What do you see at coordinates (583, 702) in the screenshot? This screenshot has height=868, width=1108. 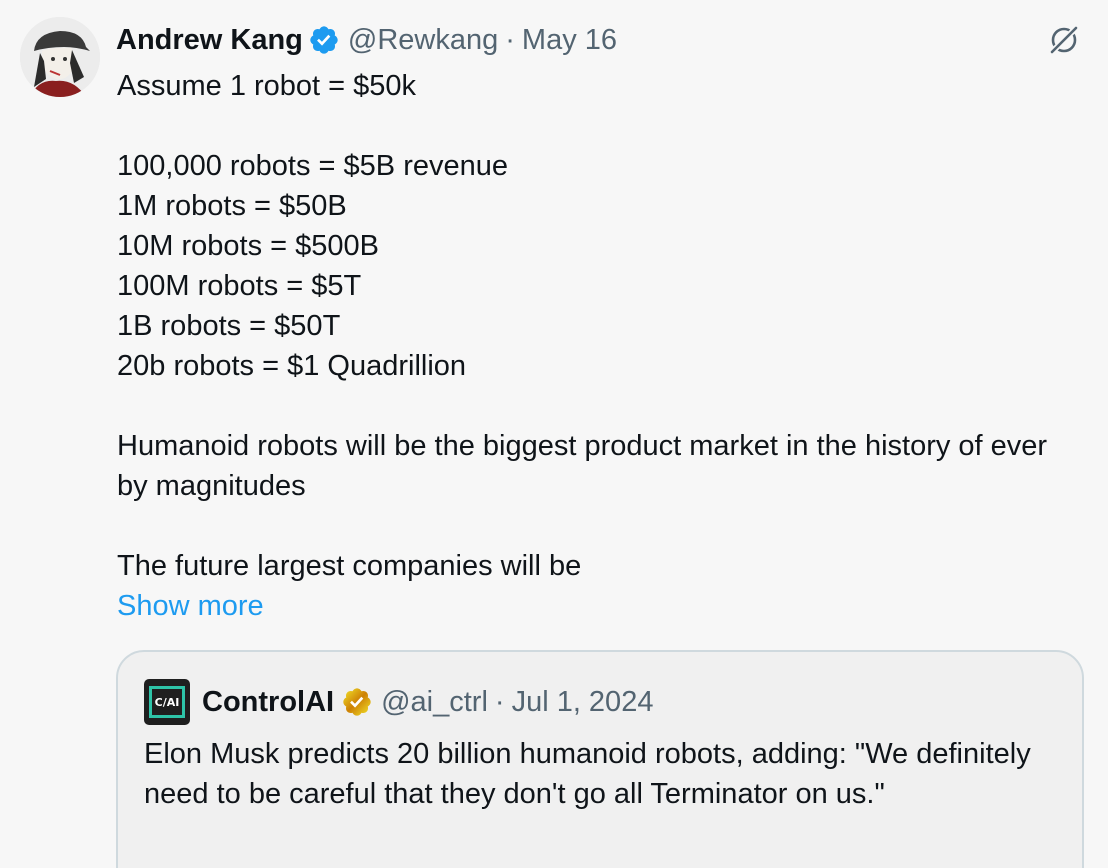 I see `quote-date: Jul 1, 2024` at bounding box center [583, 702].